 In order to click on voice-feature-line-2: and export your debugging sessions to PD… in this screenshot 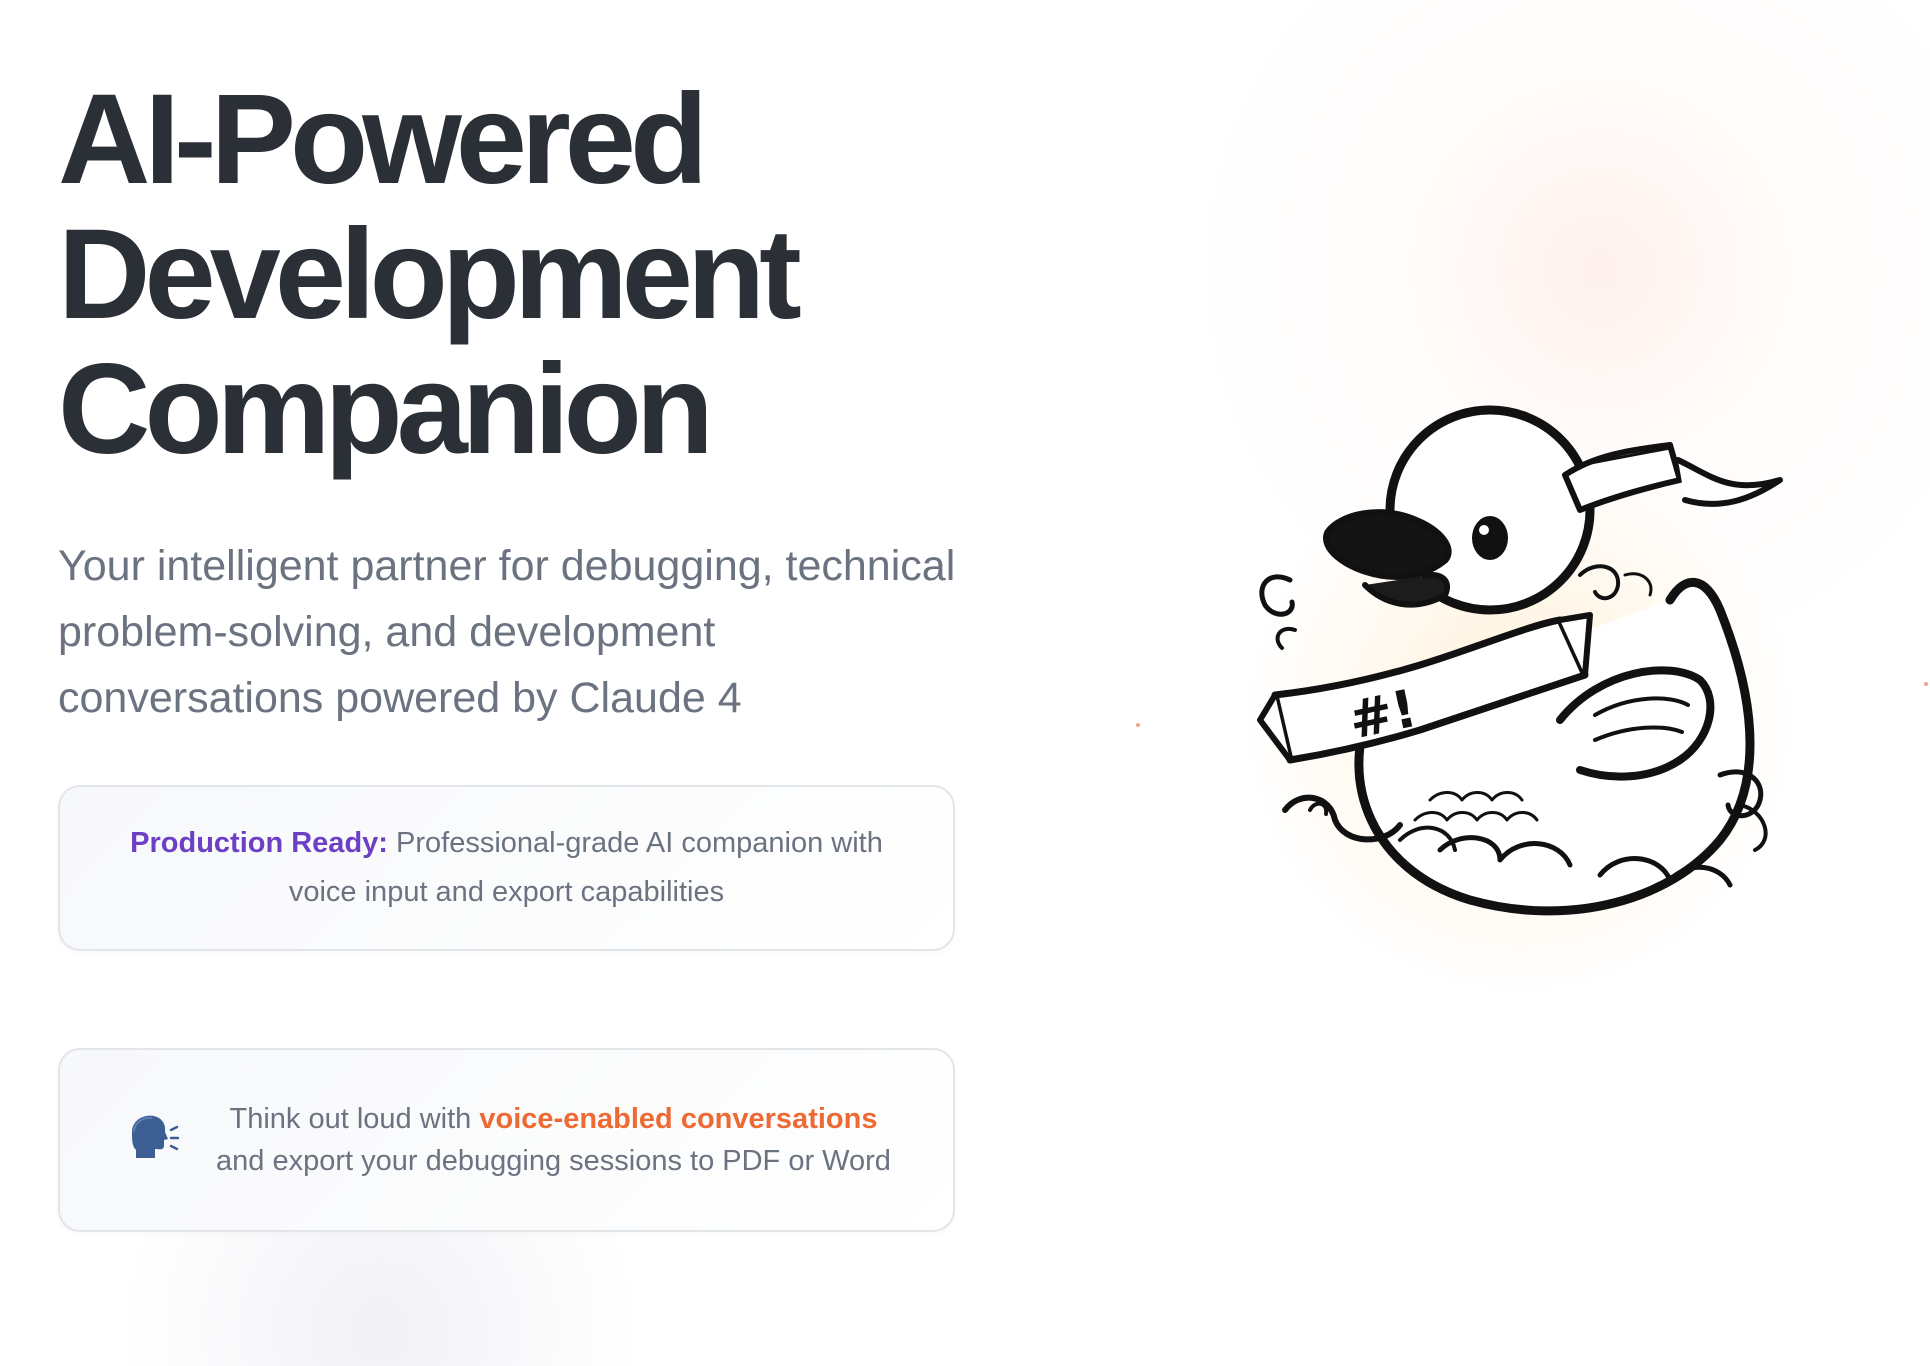, I will do `click(553, 1161)`.